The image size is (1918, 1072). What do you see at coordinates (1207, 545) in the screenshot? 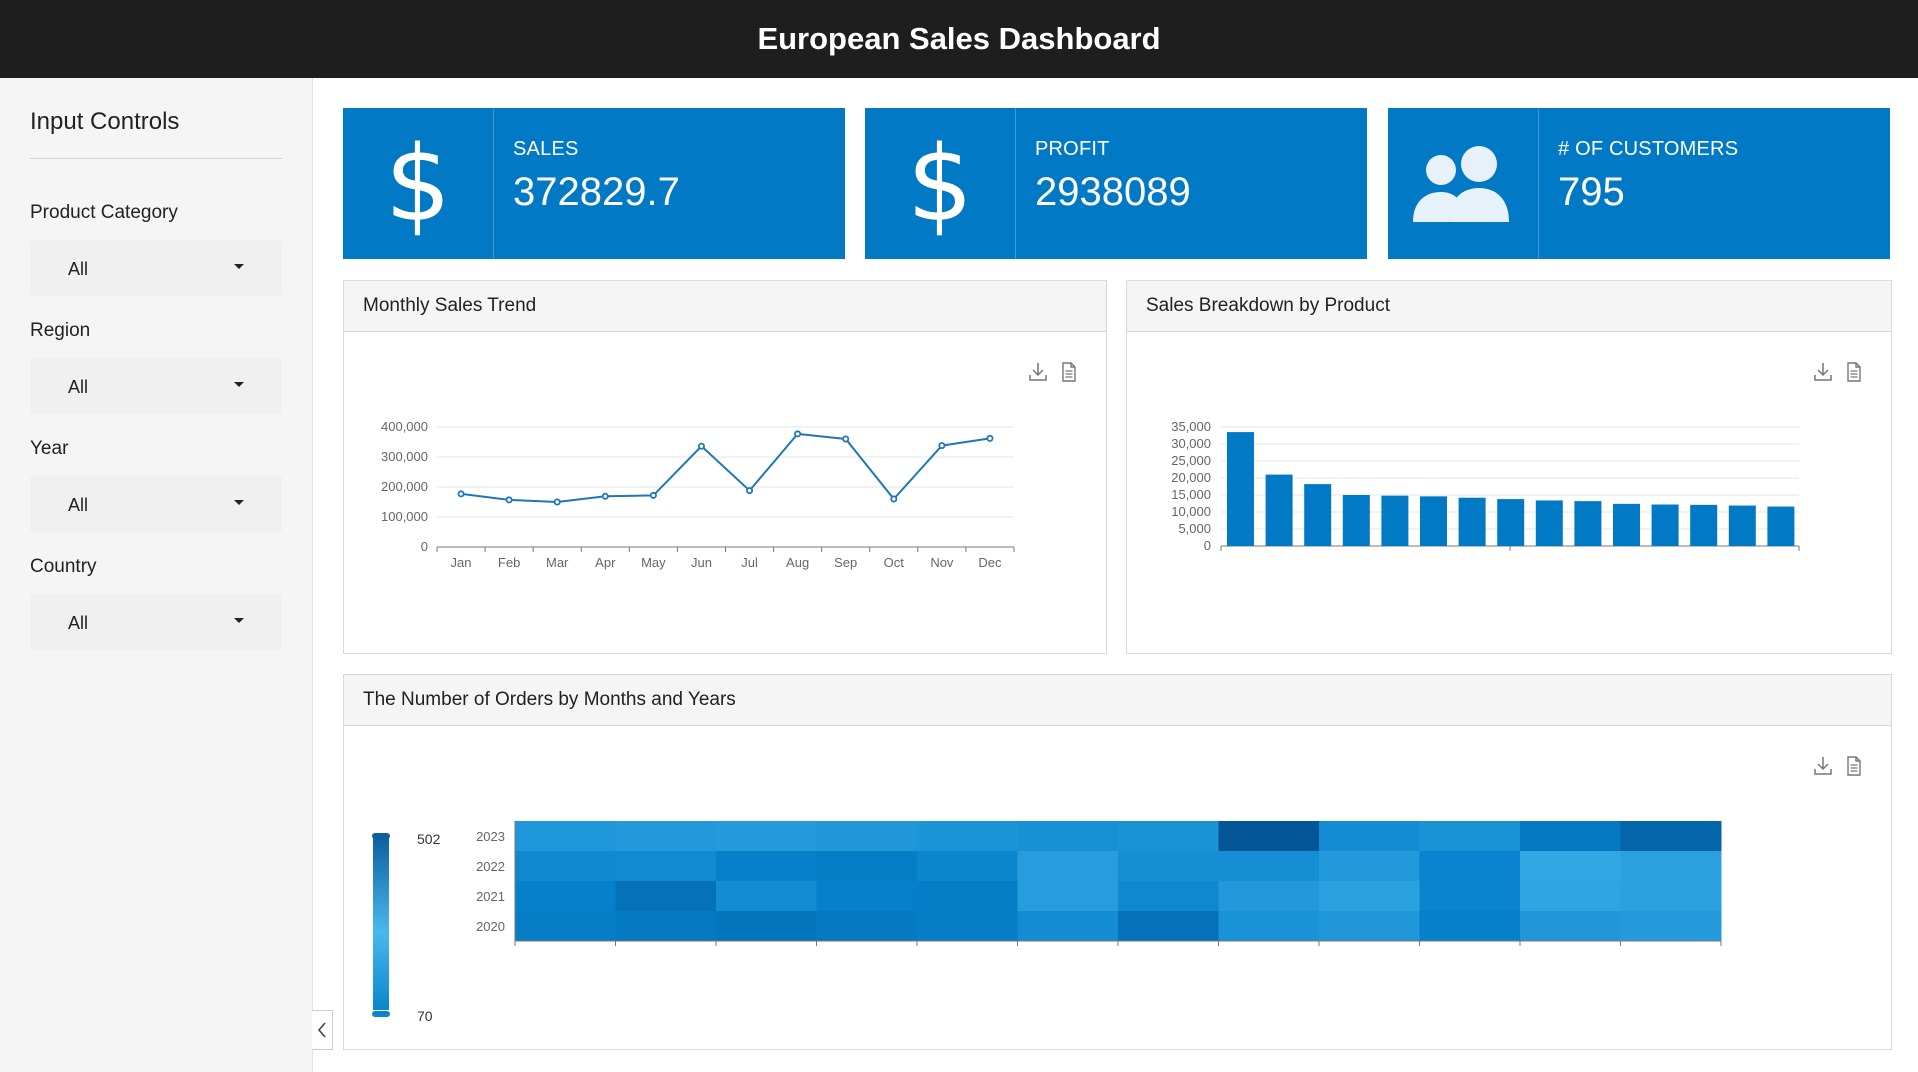
I see `y-tick-label: 0` at bounding box center [1207, 545].